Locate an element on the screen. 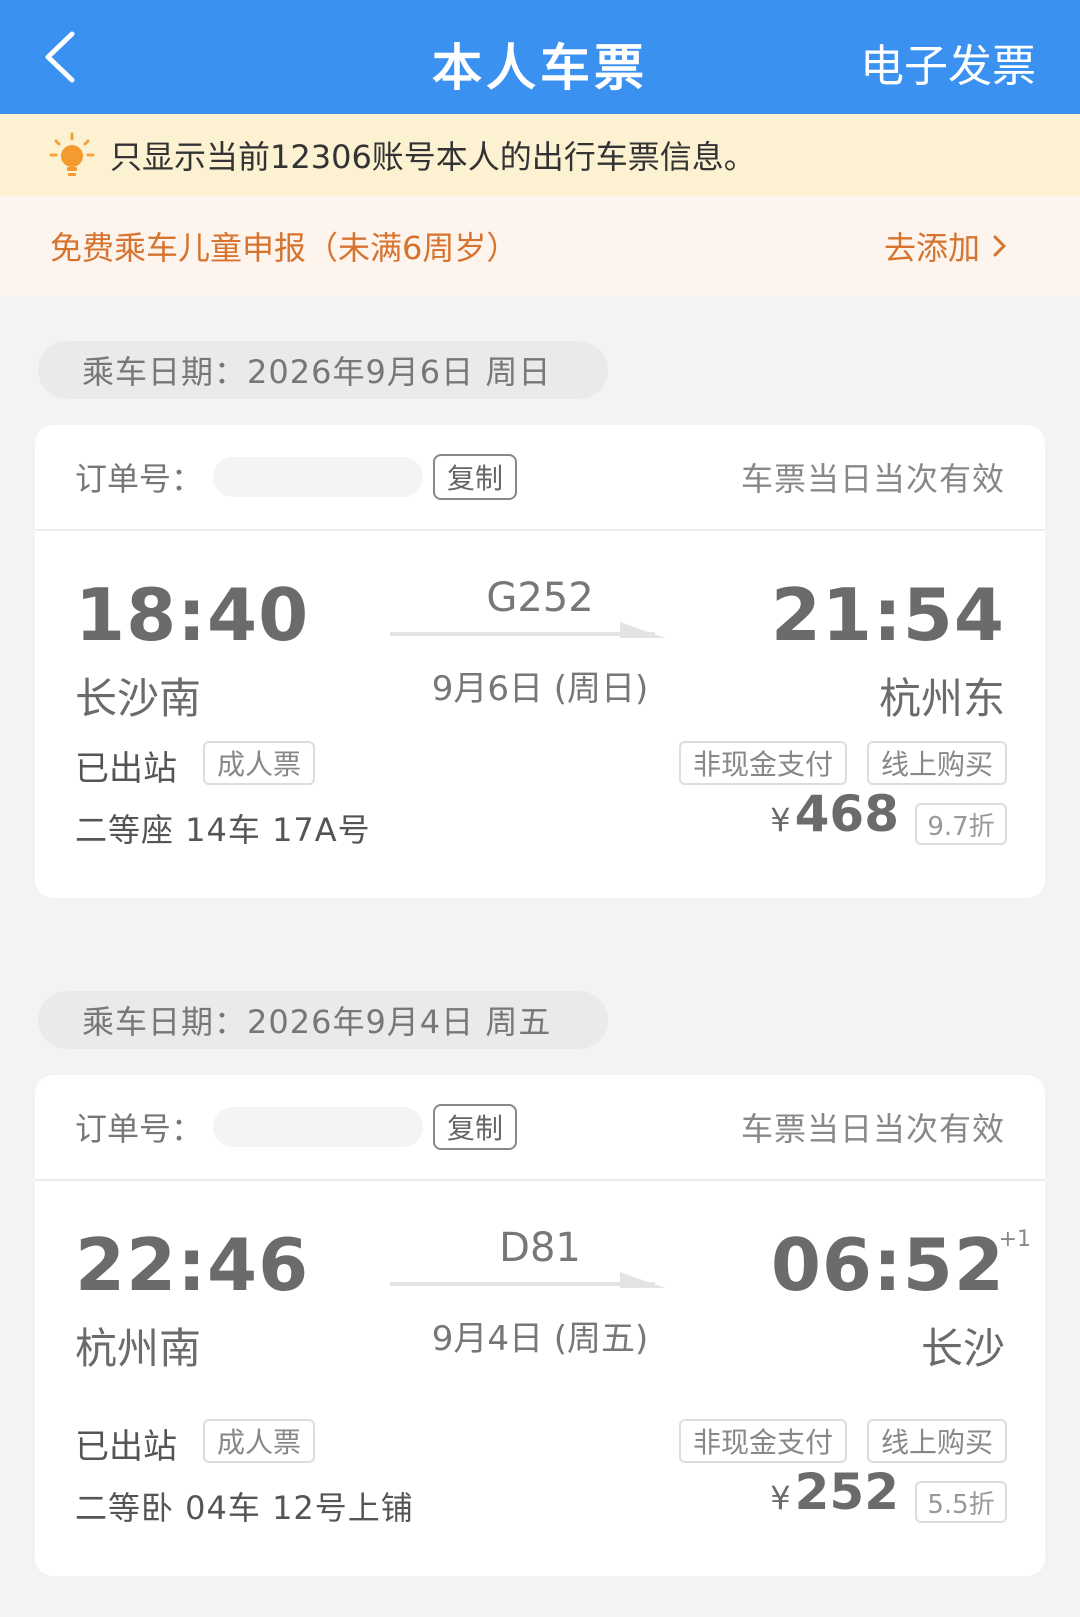 The image size is (1080, 1617). ticket-price: ¥252 is located at coordinates (834, 1492).